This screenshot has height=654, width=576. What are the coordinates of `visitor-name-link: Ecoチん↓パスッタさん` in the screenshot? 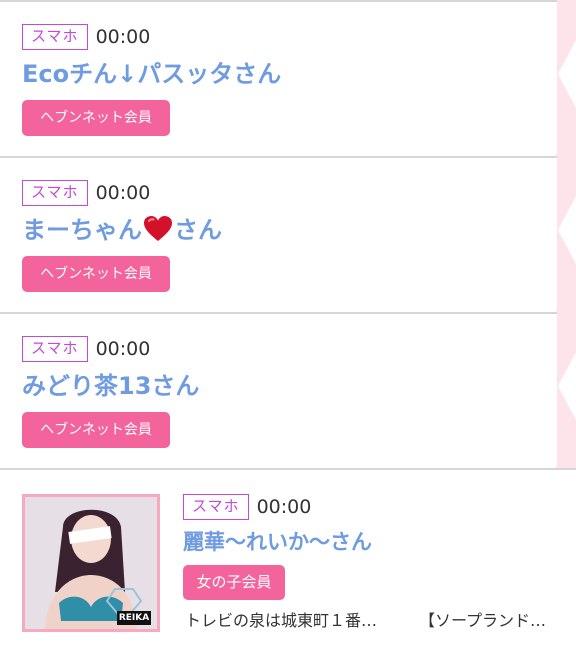 It's located at (151, 74).